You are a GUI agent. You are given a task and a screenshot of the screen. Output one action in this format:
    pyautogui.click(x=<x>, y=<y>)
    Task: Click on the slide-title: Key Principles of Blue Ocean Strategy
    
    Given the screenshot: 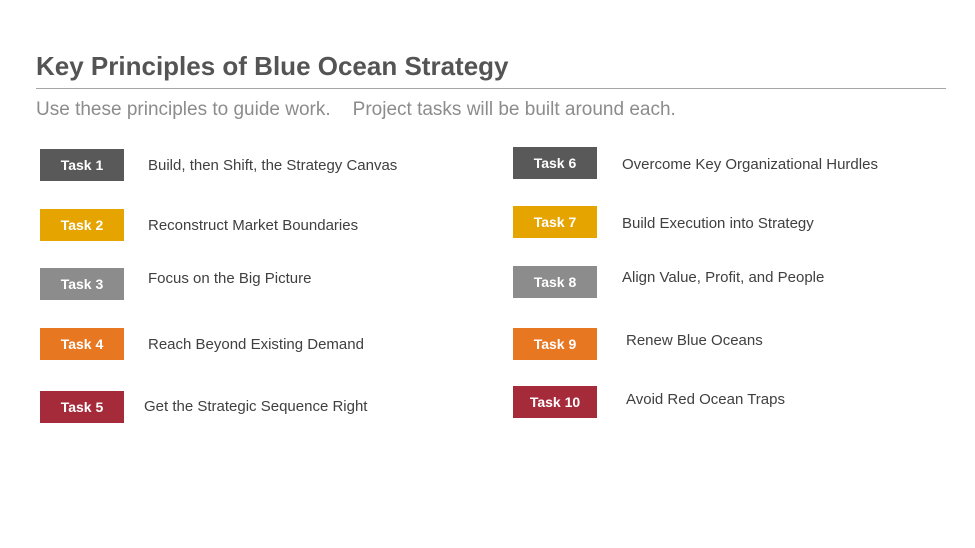 What is the action you would take?
    pyautogui.click(x=272, y=66)
    